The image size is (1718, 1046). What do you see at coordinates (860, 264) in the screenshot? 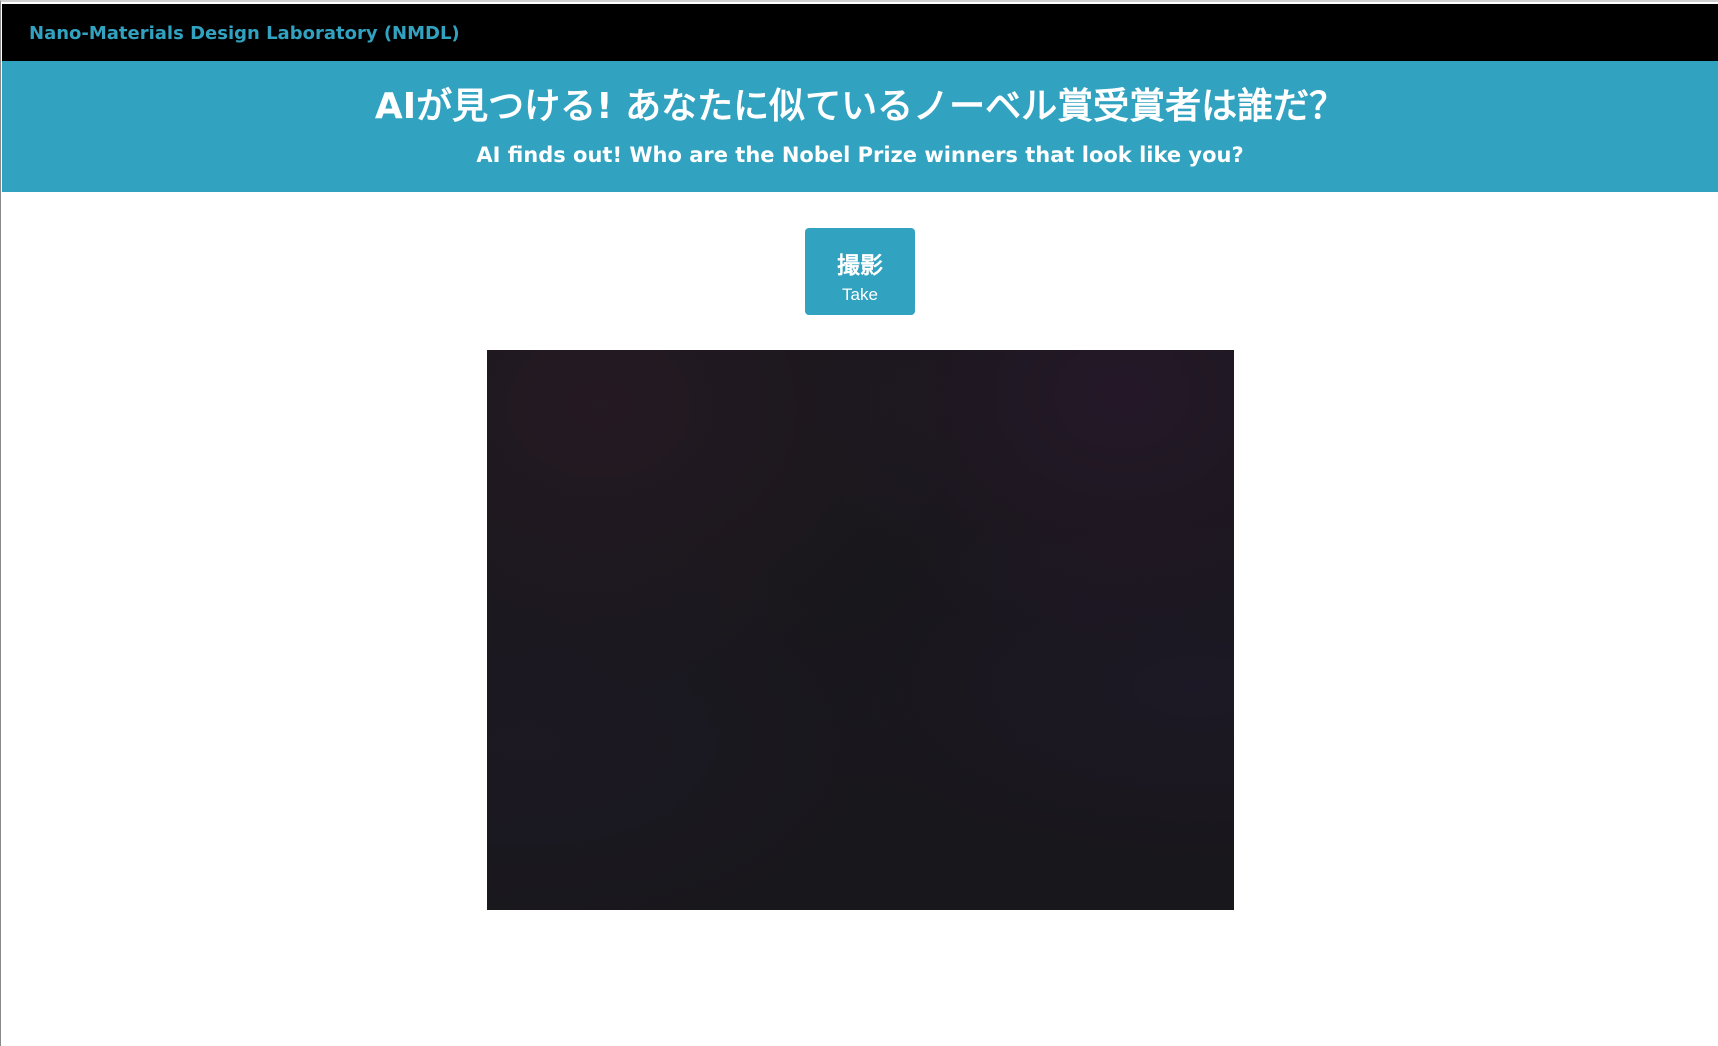
I see `take-button-label-ja: 撮影` at bounding box center [860, 264].